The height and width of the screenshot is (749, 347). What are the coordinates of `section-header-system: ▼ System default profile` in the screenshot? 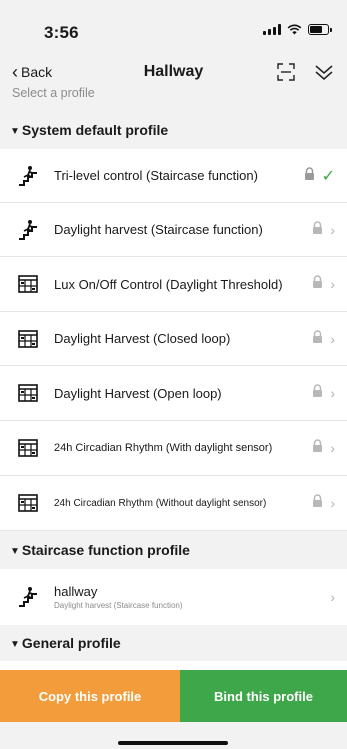 It's located at (173, 130).